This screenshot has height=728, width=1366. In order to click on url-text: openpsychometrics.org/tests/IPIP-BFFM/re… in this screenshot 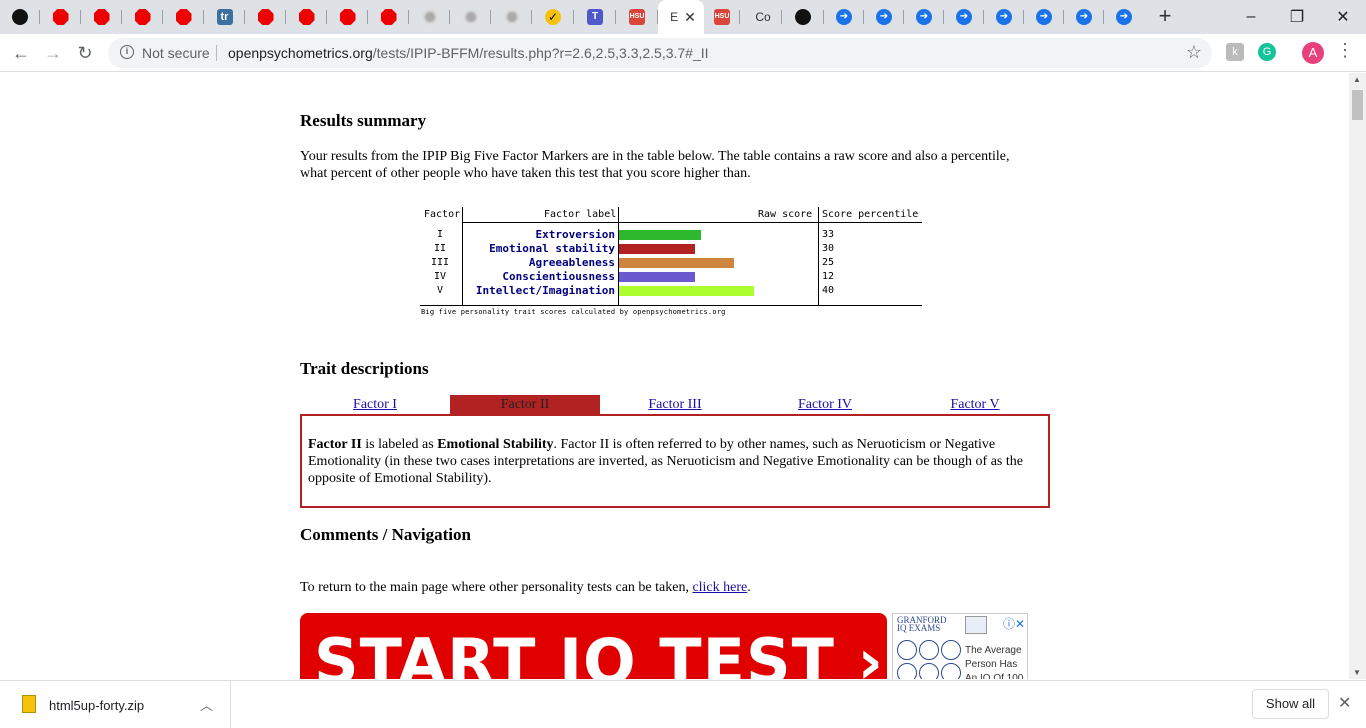, I will do `click(468, 53)`.